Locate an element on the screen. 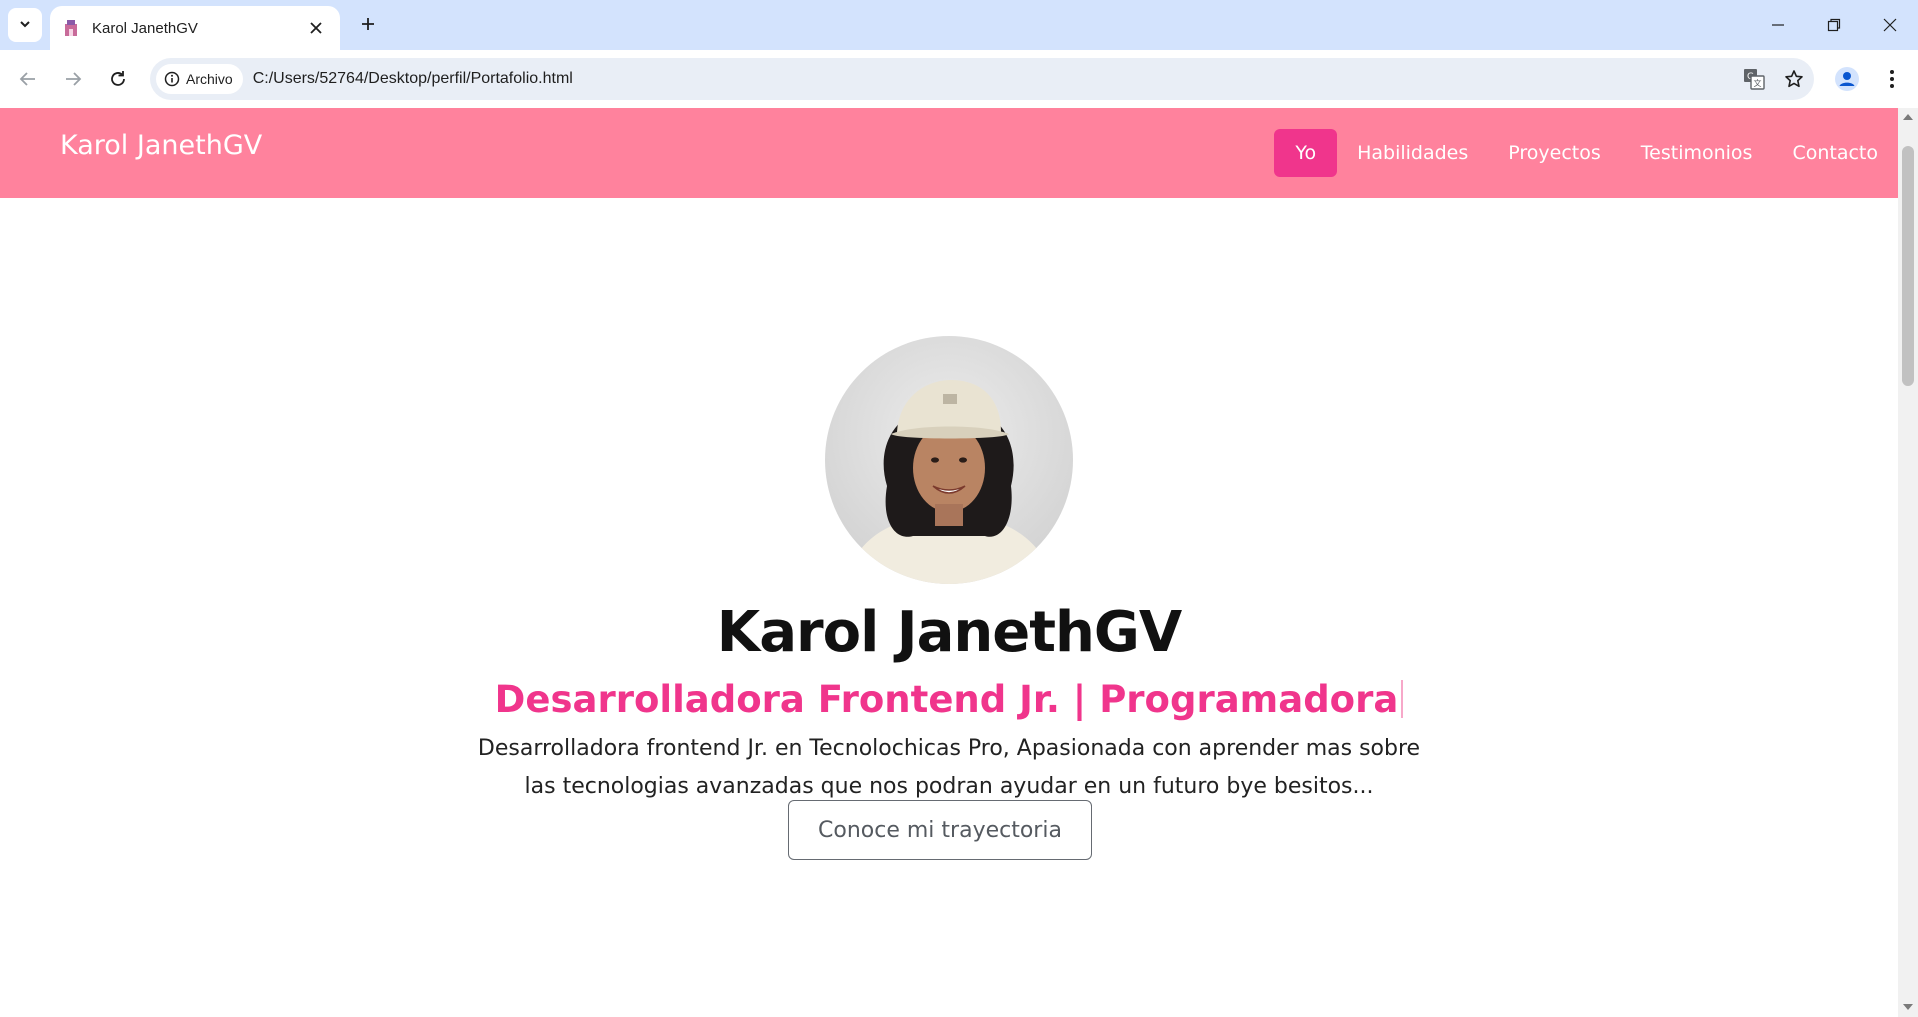 This screenshot has width=1918, height=1017. kebab-menu-icon is located at coordinates (1892, 79).